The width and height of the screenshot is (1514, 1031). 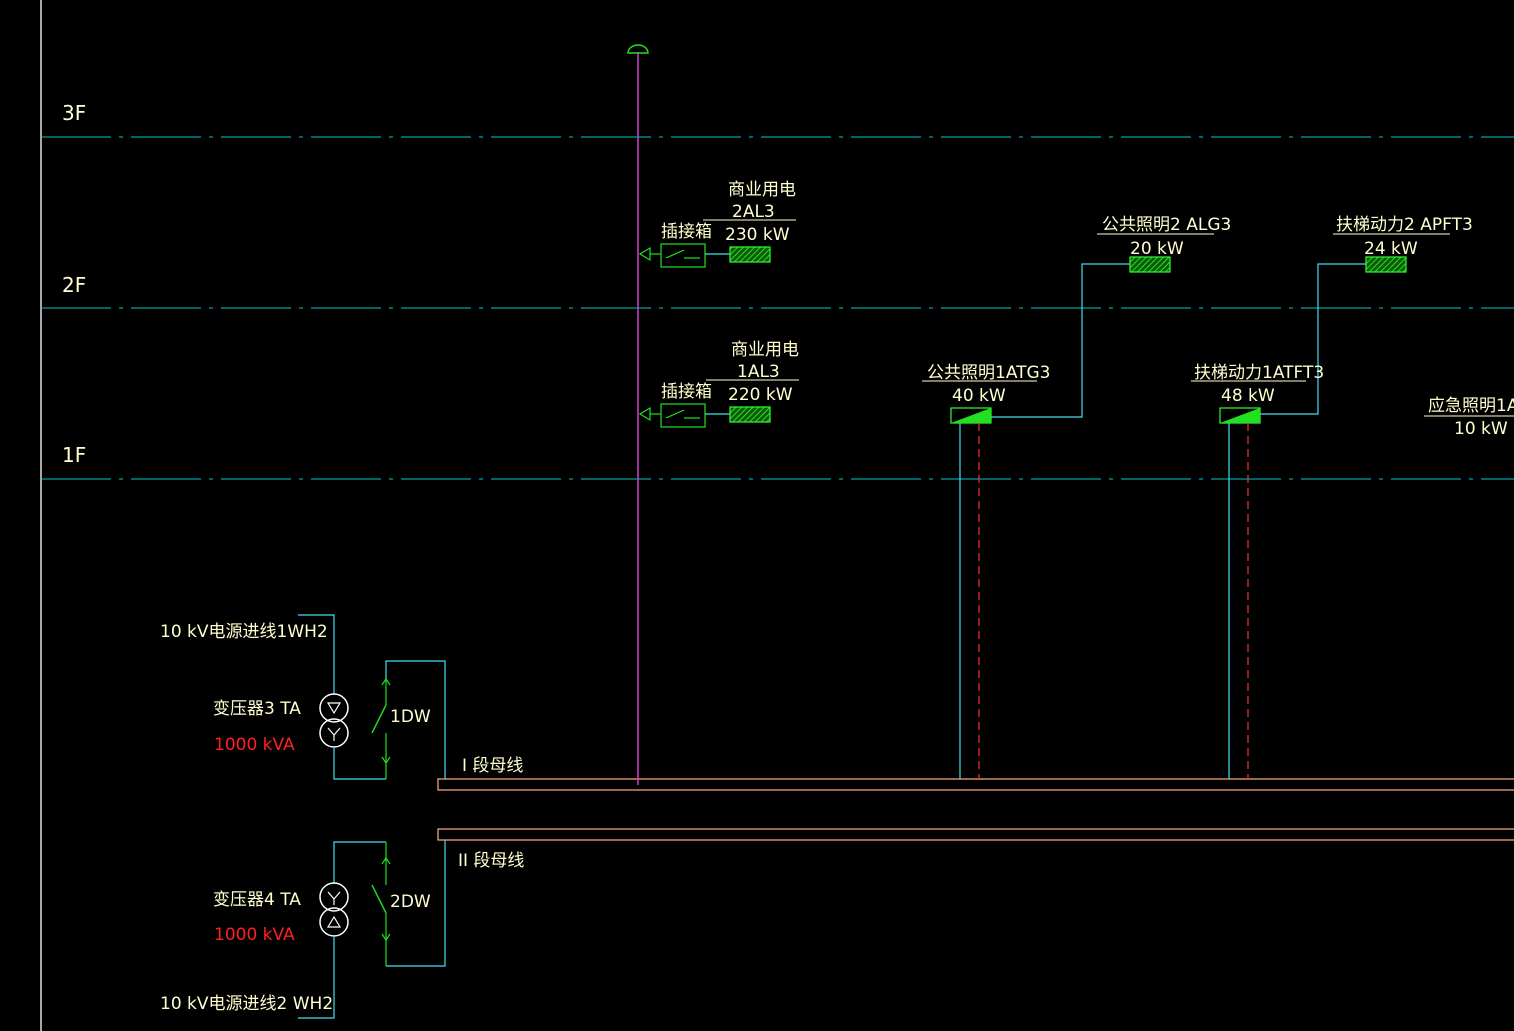 What do you see at coordinates (257, 709) in the screenshot?
I see `transformer-3-name: 变压器3 TA` at bounding box center [257, 709].